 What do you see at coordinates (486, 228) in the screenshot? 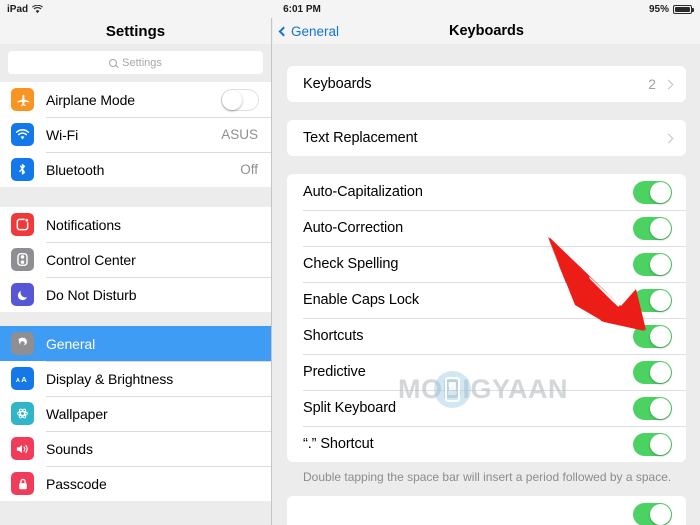
I see `row-auto-correction: Auto-Correction` at bounding box center [486, 228].